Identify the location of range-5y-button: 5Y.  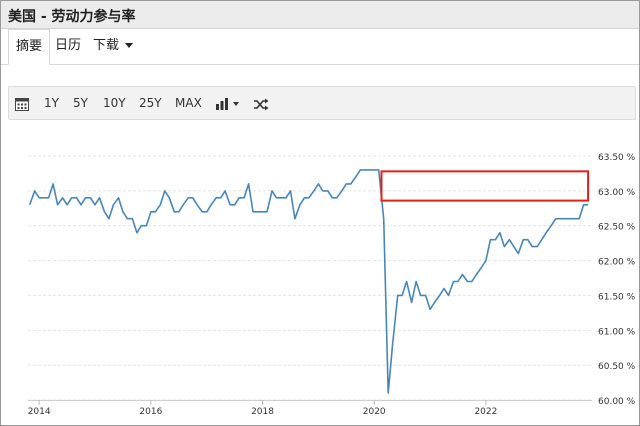
(80, 104).